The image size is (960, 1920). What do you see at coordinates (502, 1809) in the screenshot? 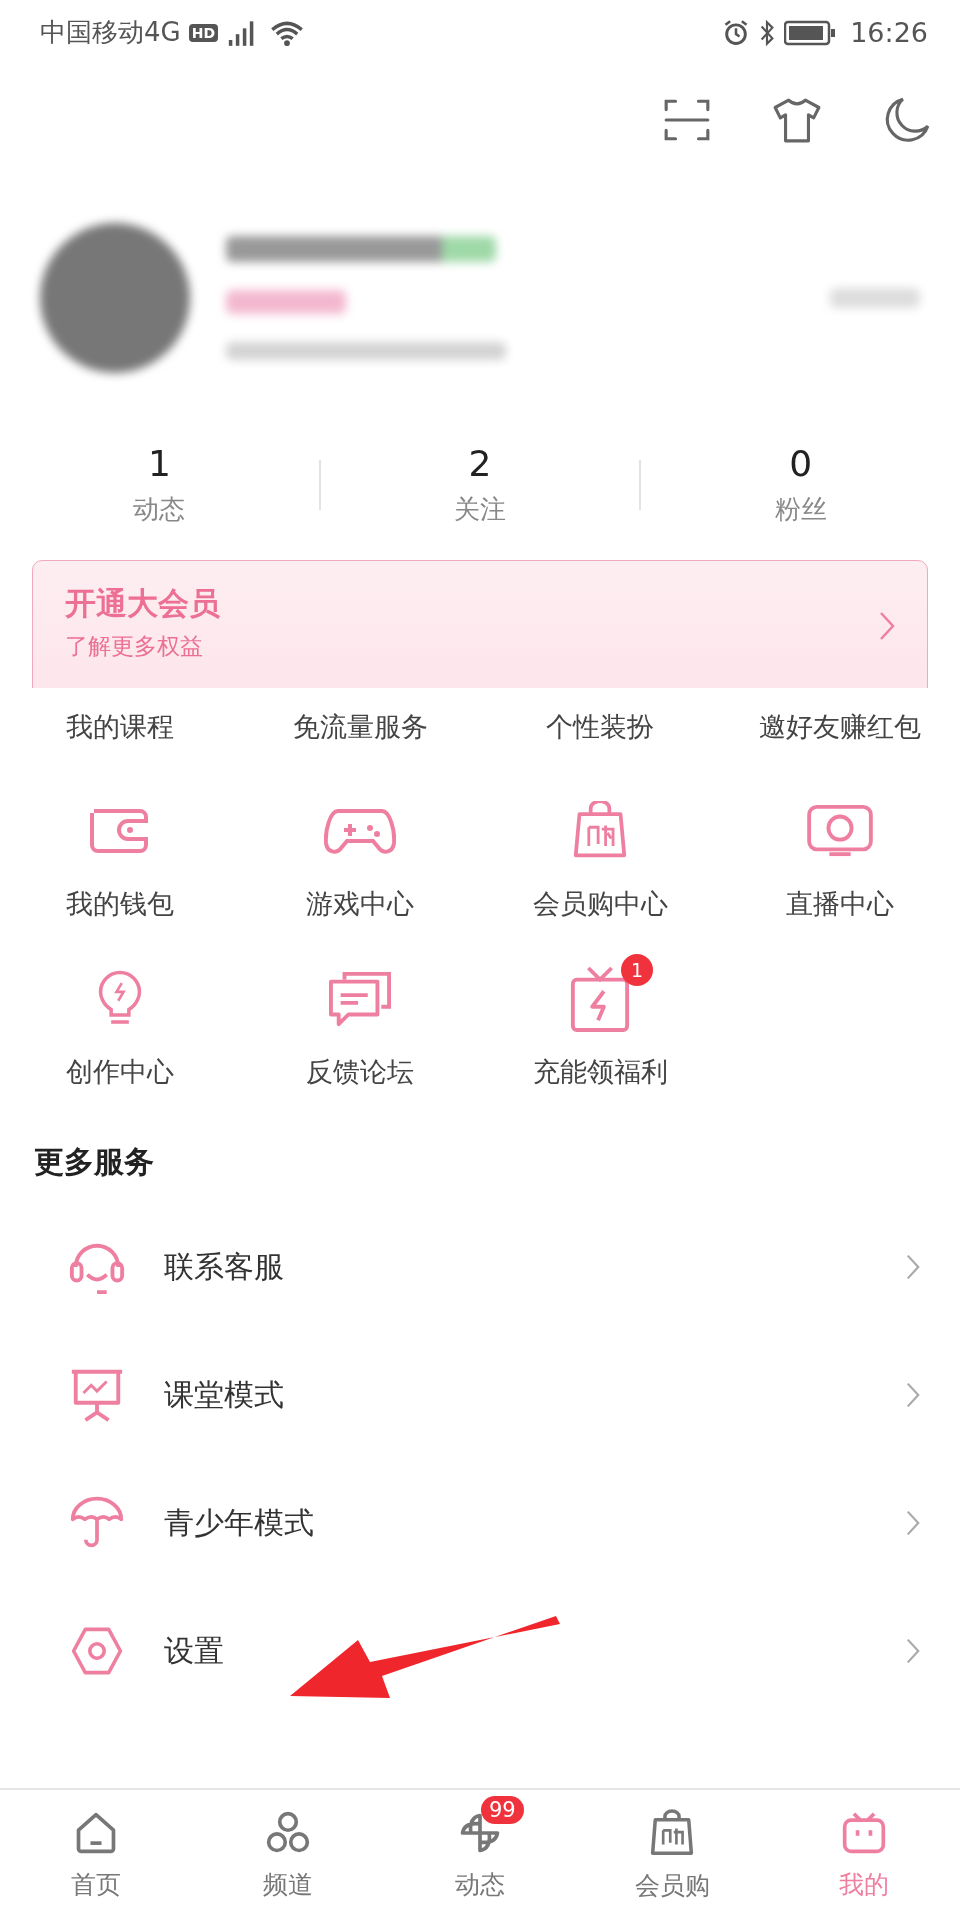
I see `notification-badge: 99` at bounding box center [502, 1809].